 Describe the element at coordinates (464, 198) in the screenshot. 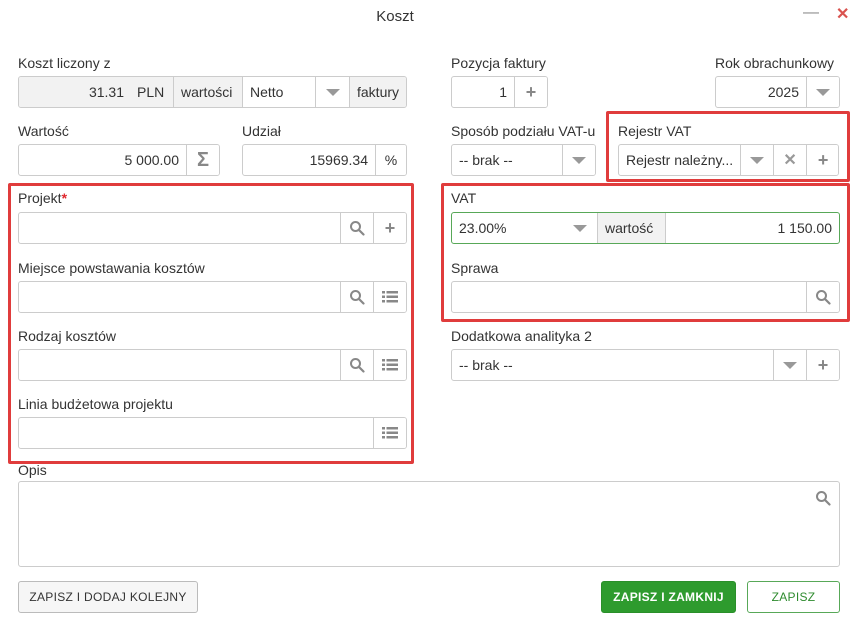

I see `vat-label: VAT` at that location.